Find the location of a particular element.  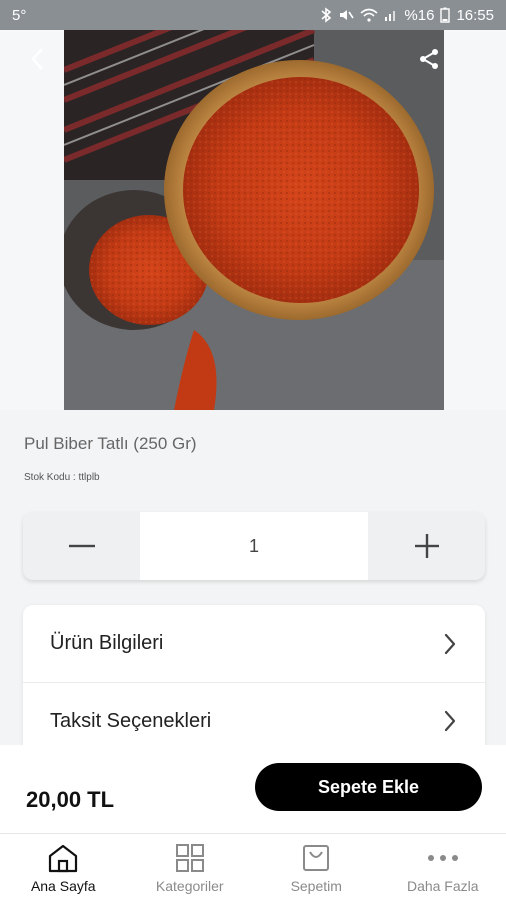

bottom-navigation: Ana Sayfa Kategoriler Sepetim Daha Fazla is located at coordinates (253, 867).